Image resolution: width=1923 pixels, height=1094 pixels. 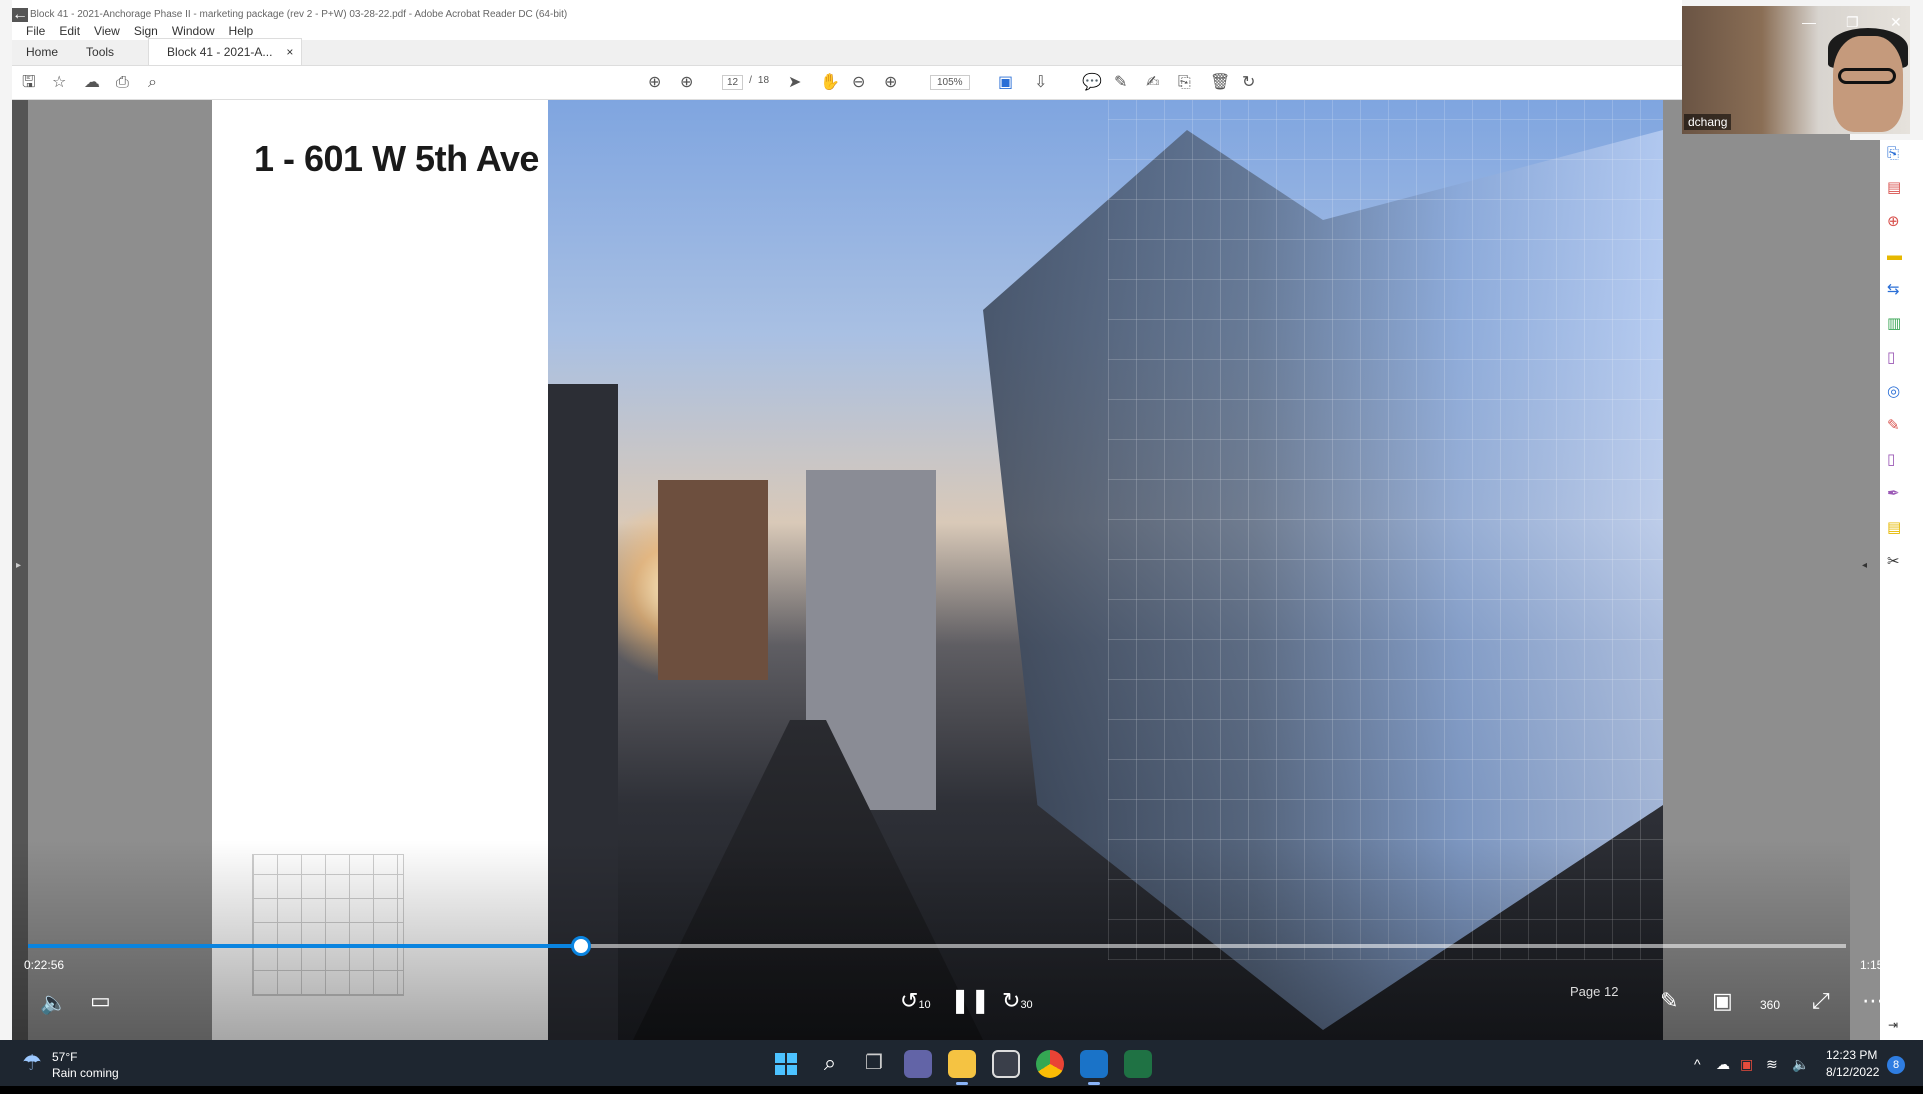 I want to click on vr-360-label: 360, so click(x=1770, y=1005).